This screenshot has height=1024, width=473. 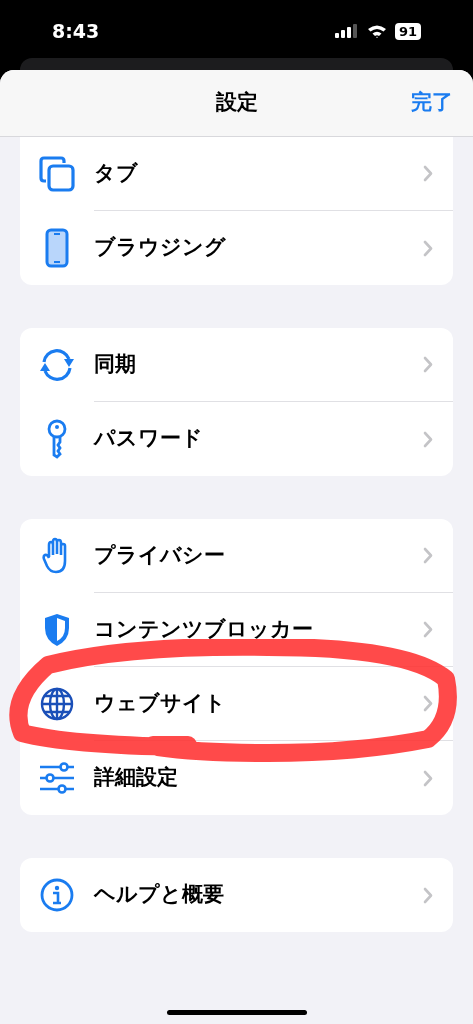 I want to click on globe-icon, so click(x=57, y=704).